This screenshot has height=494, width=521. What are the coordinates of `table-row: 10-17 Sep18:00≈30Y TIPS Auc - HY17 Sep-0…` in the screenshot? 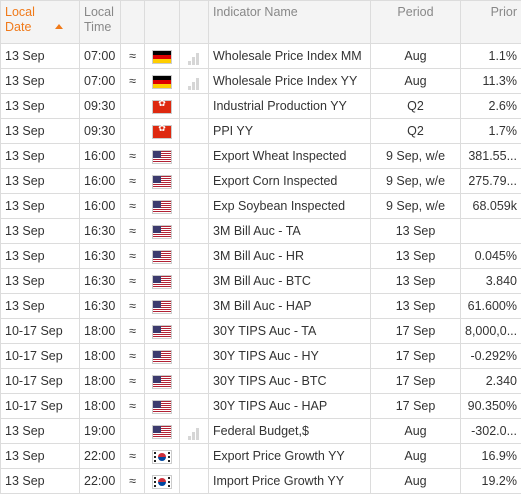 It's located at (261, 356).